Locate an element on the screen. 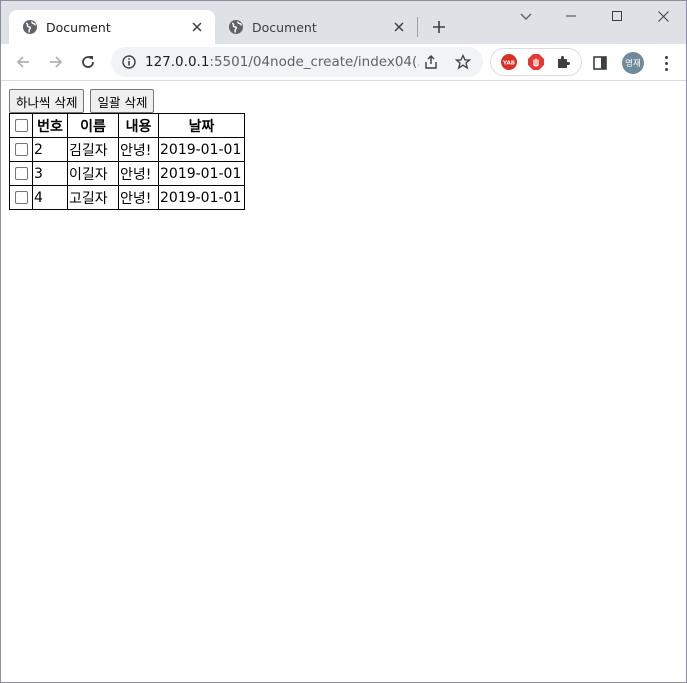  tab-document-active: Document is located at coordinates (112, 27).